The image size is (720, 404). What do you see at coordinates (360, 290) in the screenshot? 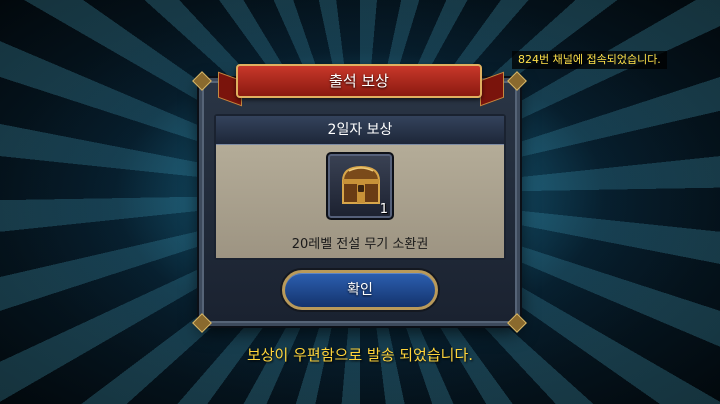
I see `confirm-button: 확인` at bounding box center [360, 290].